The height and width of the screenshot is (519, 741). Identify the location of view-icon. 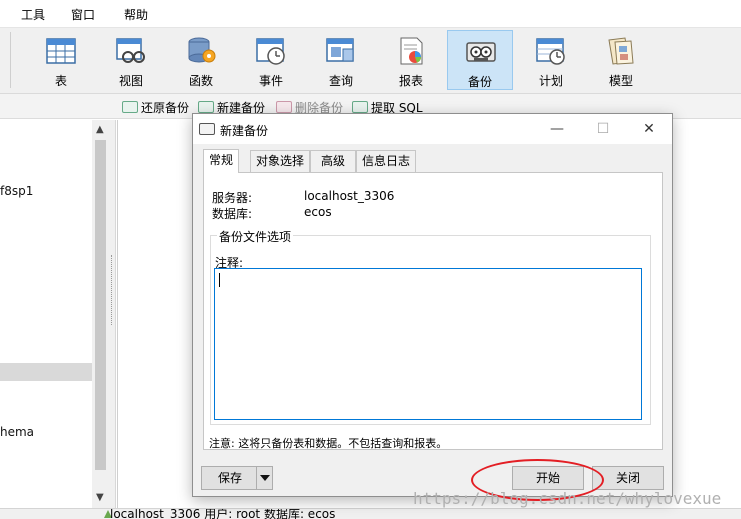
(130, 50).